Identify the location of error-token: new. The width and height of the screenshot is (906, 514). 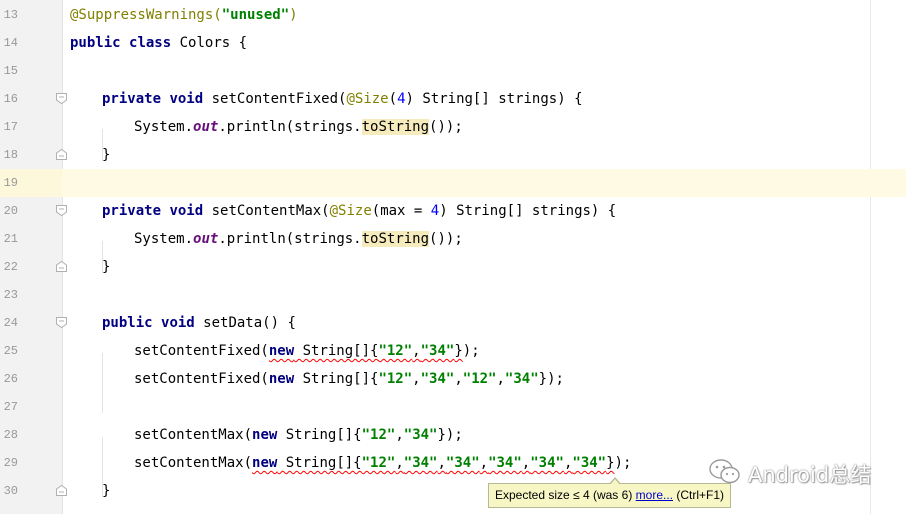
(265, 463).